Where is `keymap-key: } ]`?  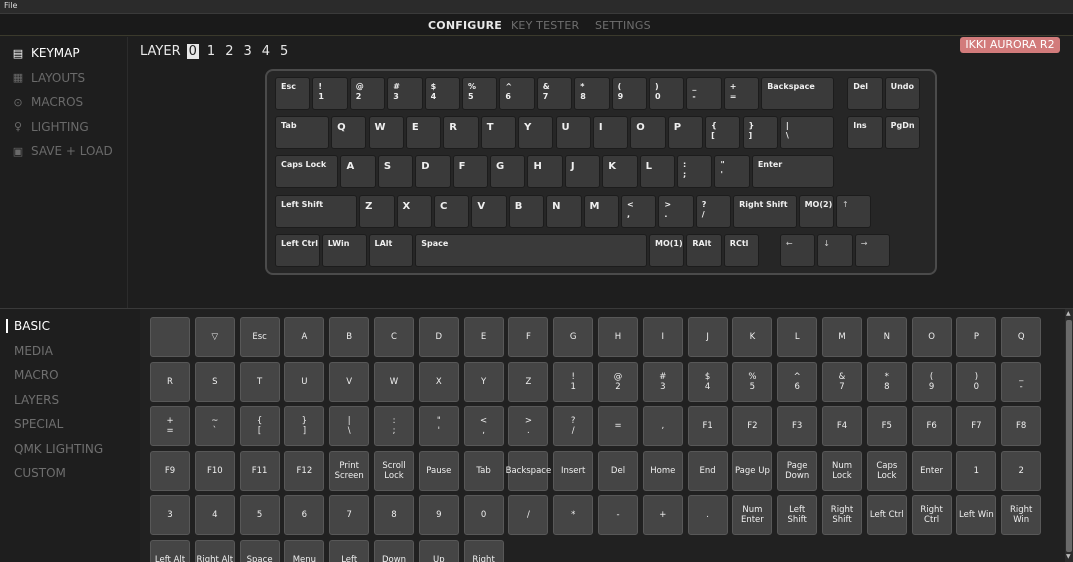
keymap-key: } ] is located at coordinates (760, 133).